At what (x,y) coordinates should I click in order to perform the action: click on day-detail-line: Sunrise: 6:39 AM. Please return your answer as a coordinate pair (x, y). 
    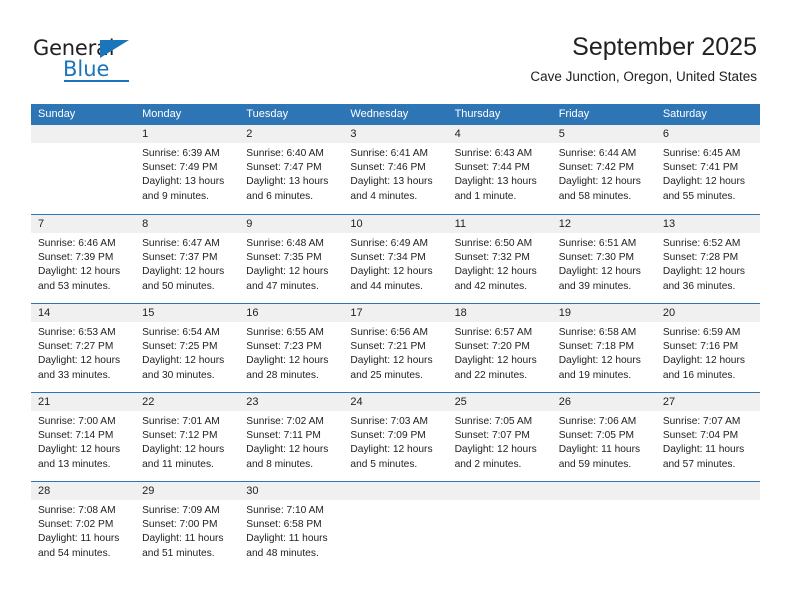
    Looking at the image, I should click on (181, 153).